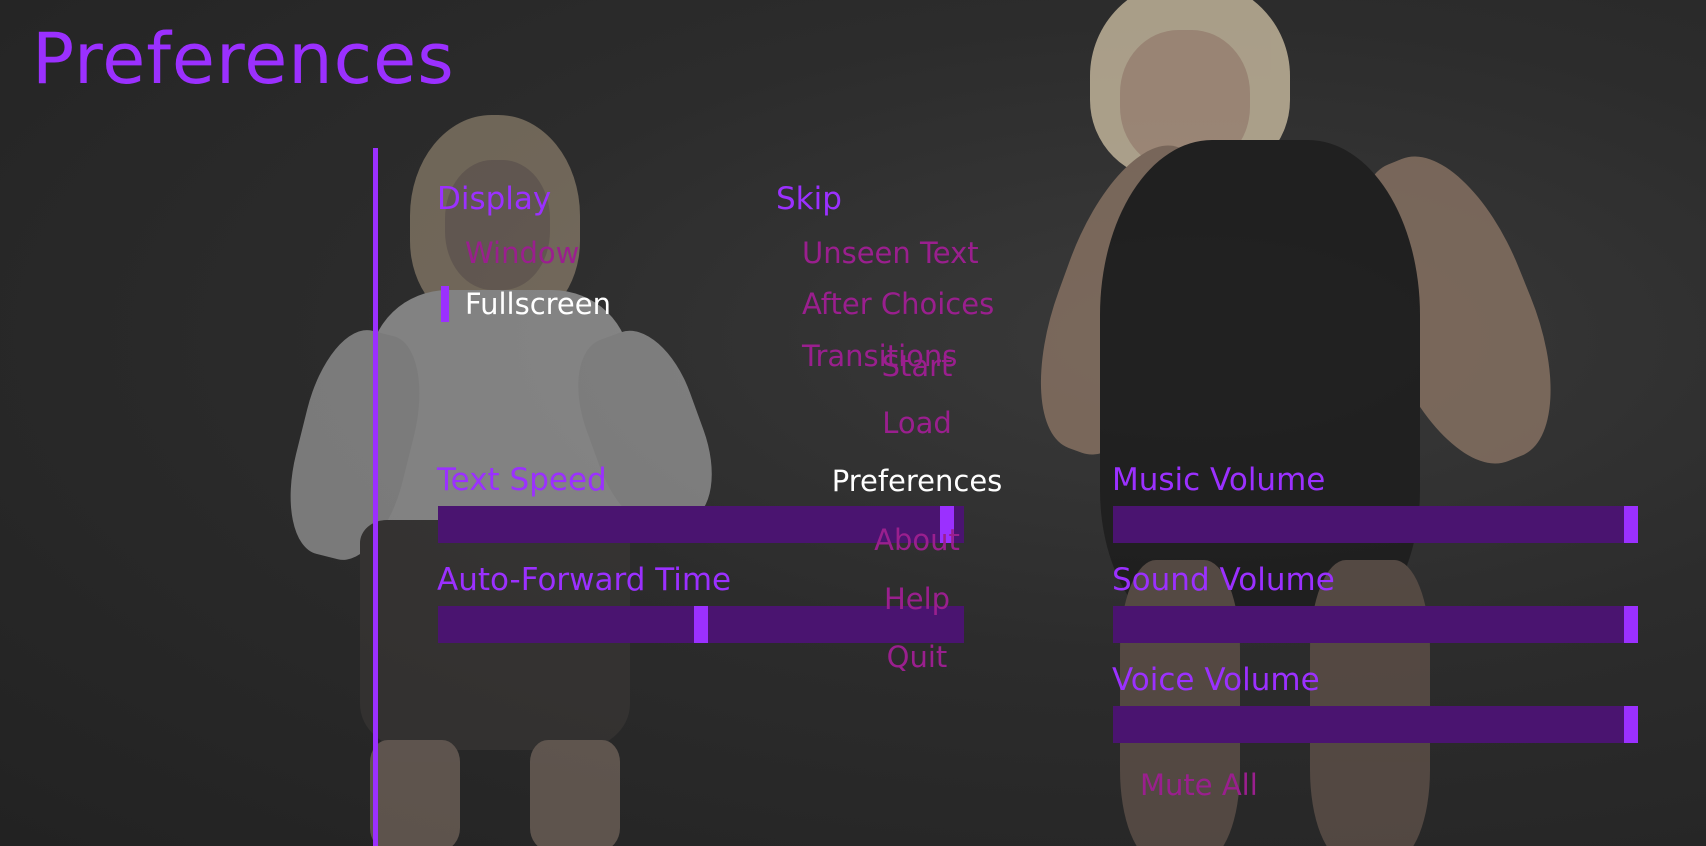 Image resolution: width=1706 pixels, height=846 pixels. What do you see at coordinates (375, 497) in the screenshot?
I see `divider` at bounding box center [375, 497].